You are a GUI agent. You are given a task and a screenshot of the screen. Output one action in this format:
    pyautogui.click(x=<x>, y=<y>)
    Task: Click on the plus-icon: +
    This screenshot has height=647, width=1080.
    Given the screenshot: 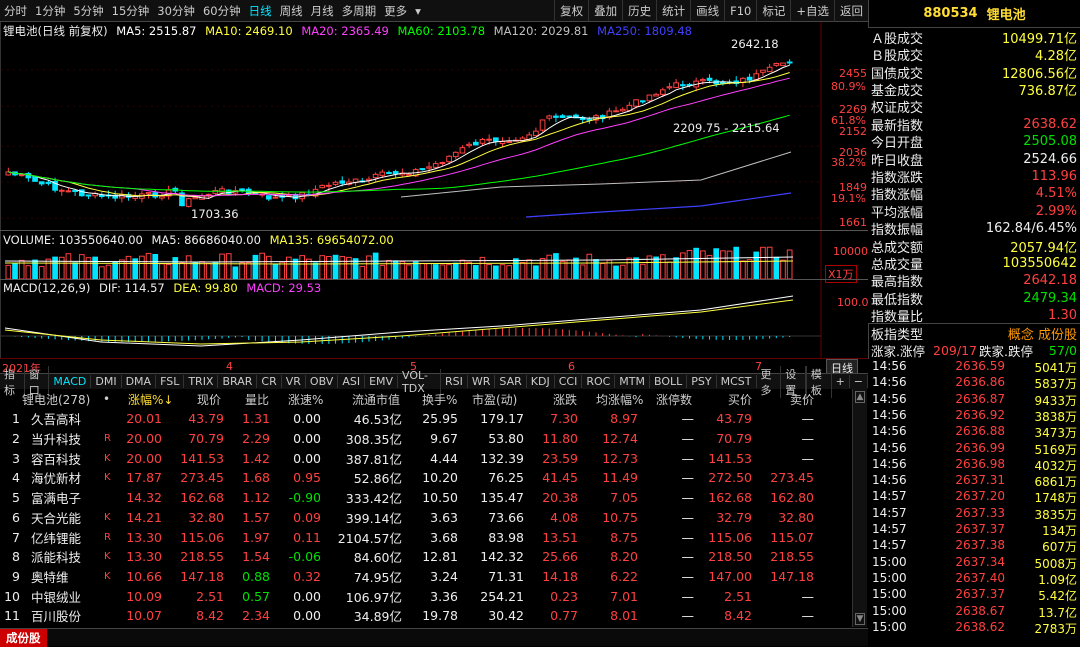 What is the action you would take?
    pyautogui.click(x=841, y=381)
    